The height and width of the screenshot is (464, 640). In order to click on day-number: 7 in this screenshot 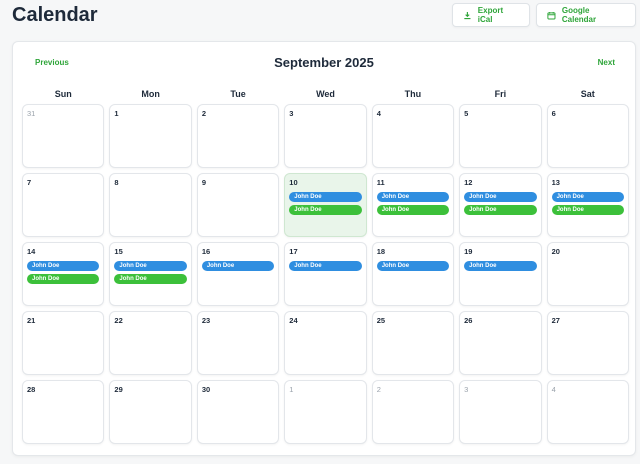, I will do `click(29, 182)`.